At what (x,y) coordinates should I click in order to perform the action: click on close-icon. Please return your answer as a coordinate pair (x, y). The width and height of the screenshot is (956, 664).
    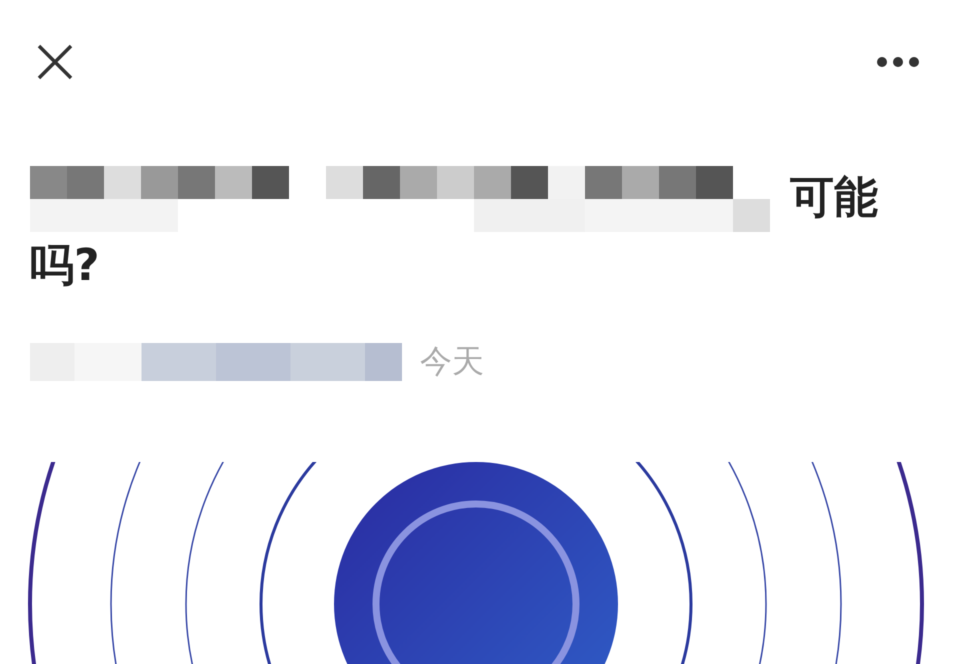
    Looking at the image, I should click on (55, 62).